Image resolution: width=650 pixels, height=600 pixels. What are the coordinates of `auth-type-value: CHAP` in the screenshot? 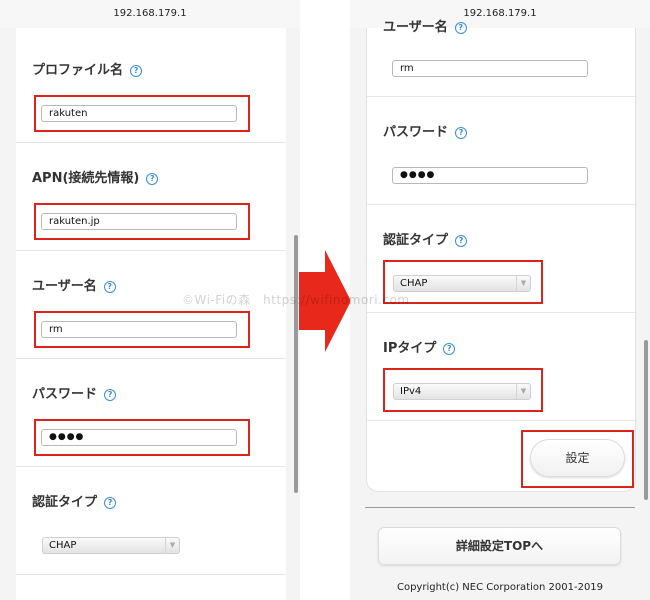 It's located at (63, 545).